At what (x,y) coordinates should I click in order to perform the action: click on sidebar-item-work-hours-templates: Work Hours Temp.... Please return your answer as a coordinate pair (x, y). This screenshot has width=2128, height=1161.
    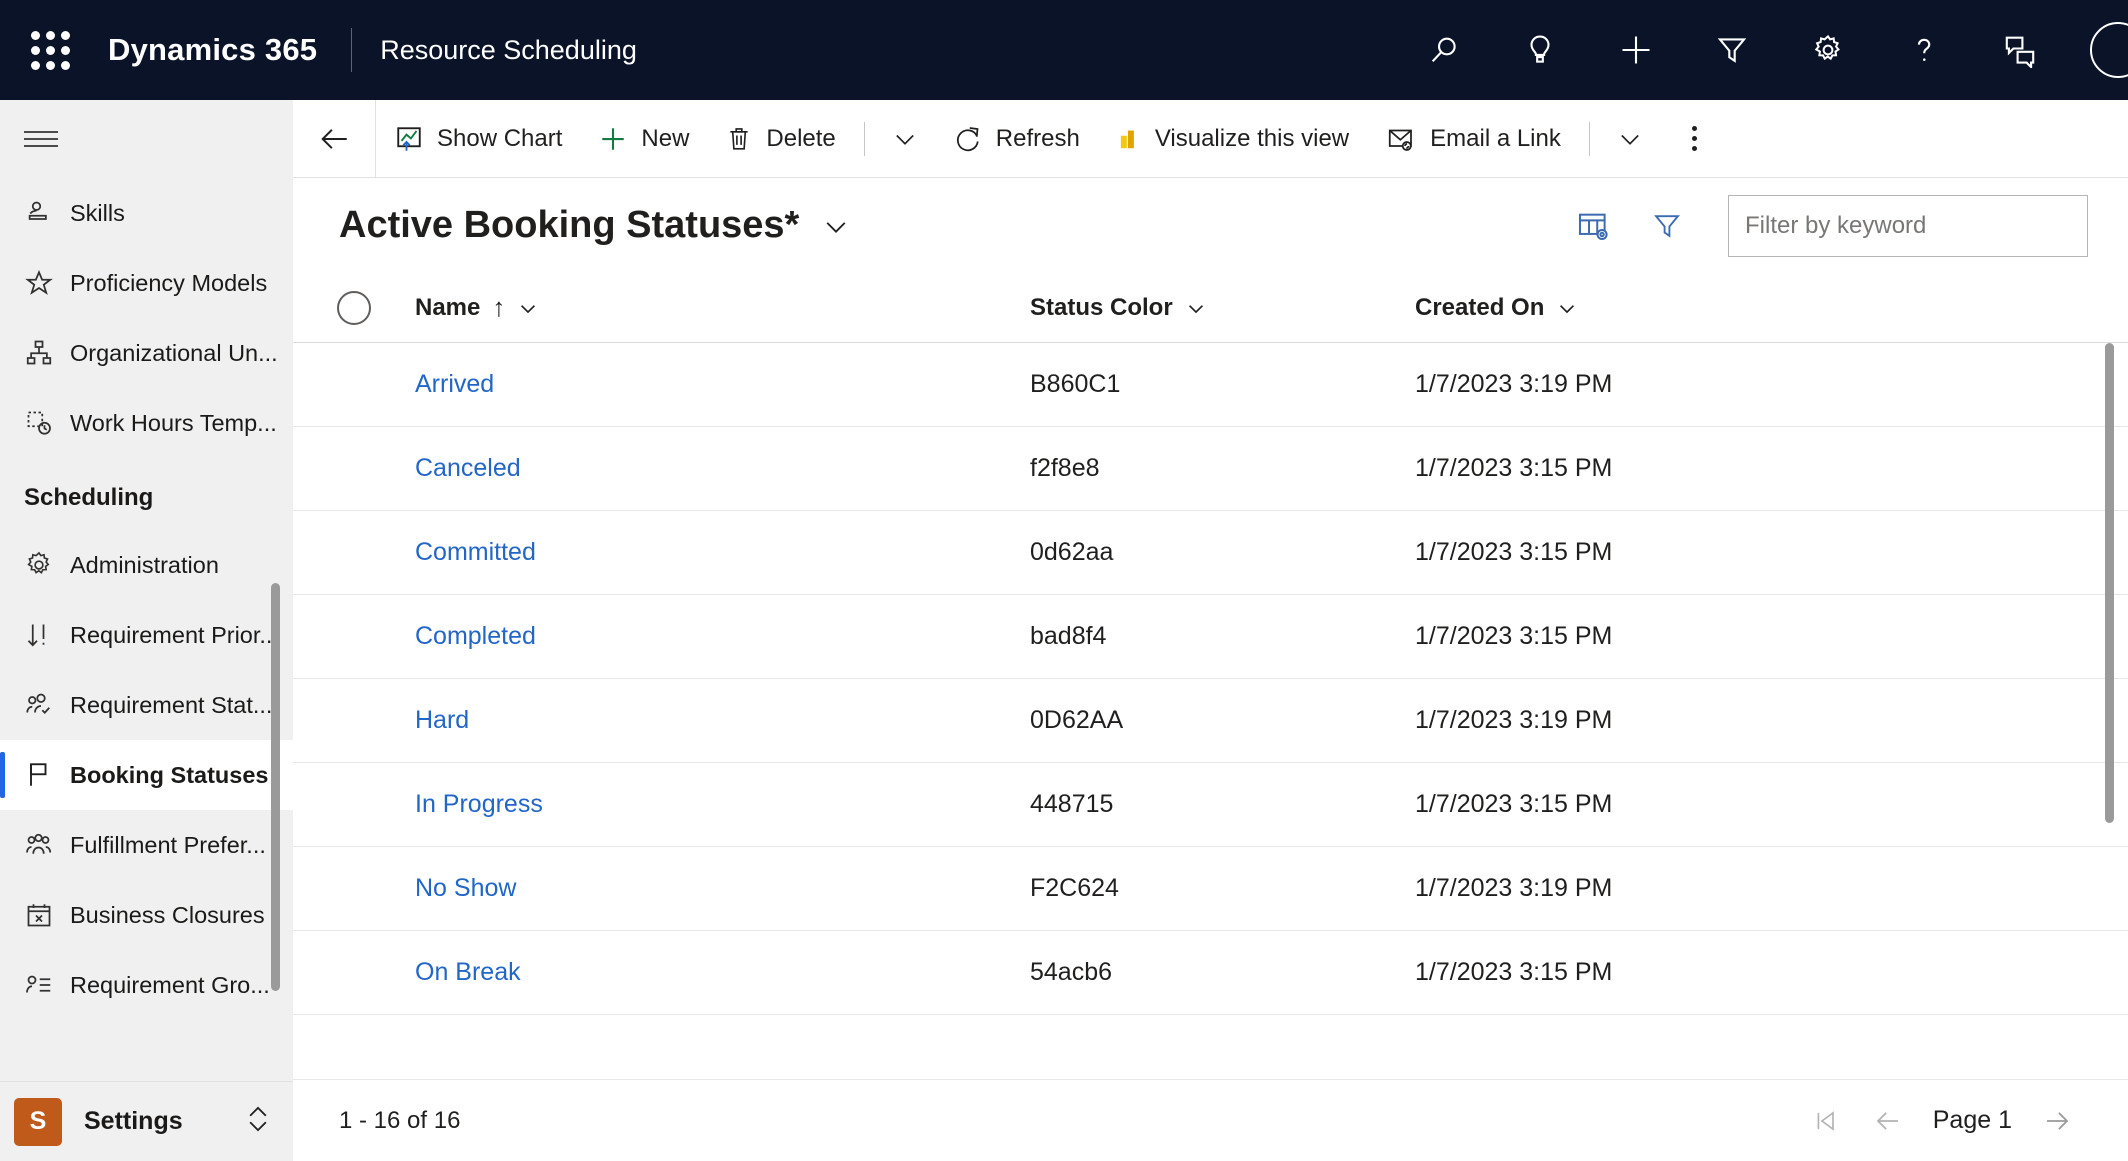
    Looking at the image, I should click on (146, 423).